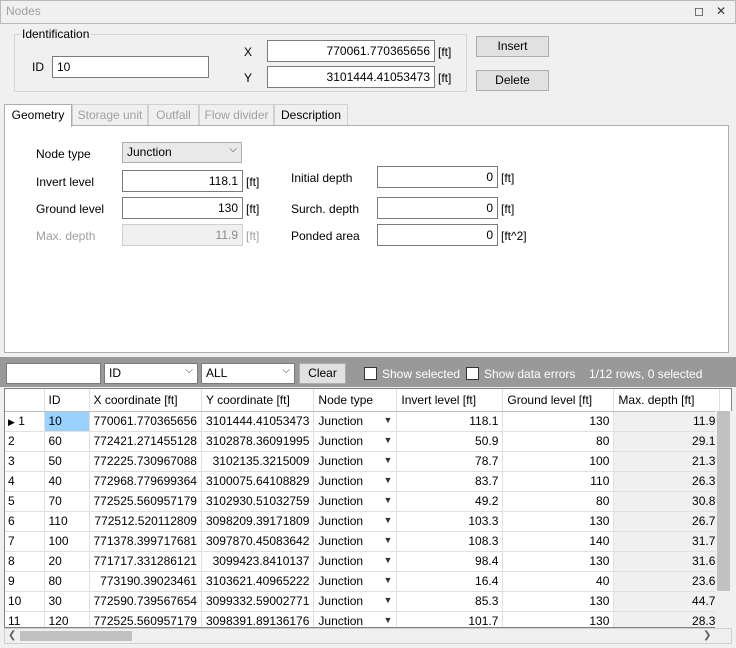 The height and width of the screenshot is (648, 736). What do you see at coordinates (110, 115) in the screenshot?
I see `tab-storage-unit: Storage unit` at bounding box center [110, 115].